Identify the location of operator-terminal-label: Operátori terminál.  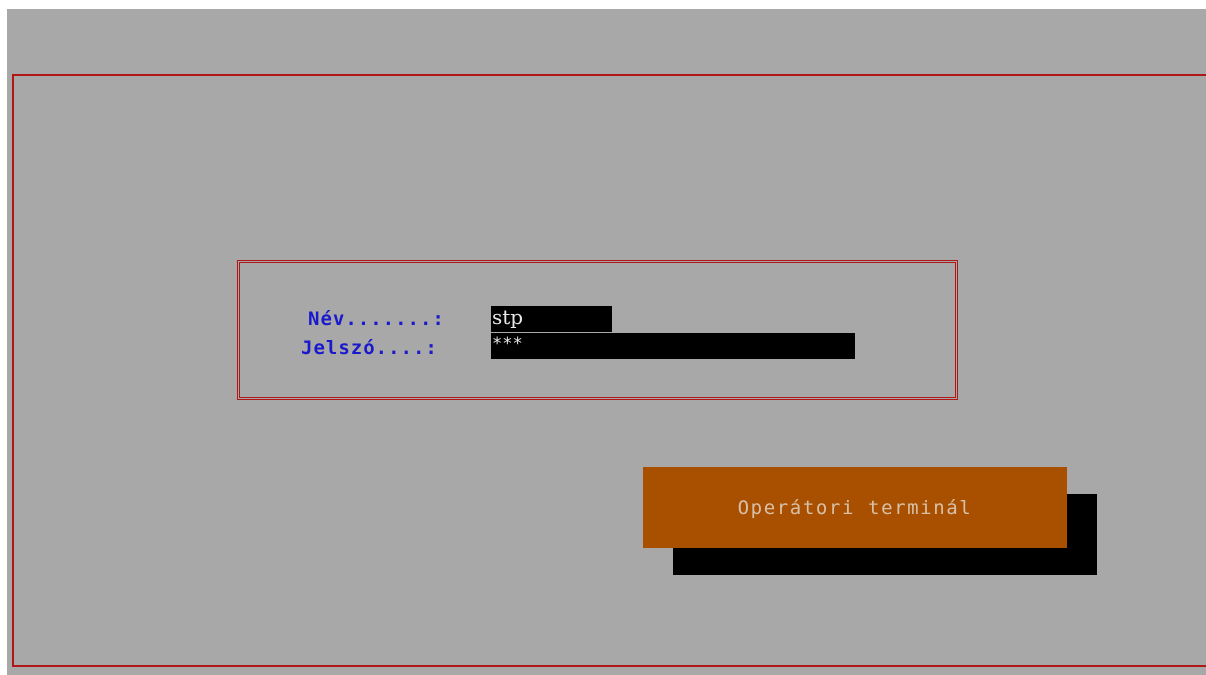
(855, 507).